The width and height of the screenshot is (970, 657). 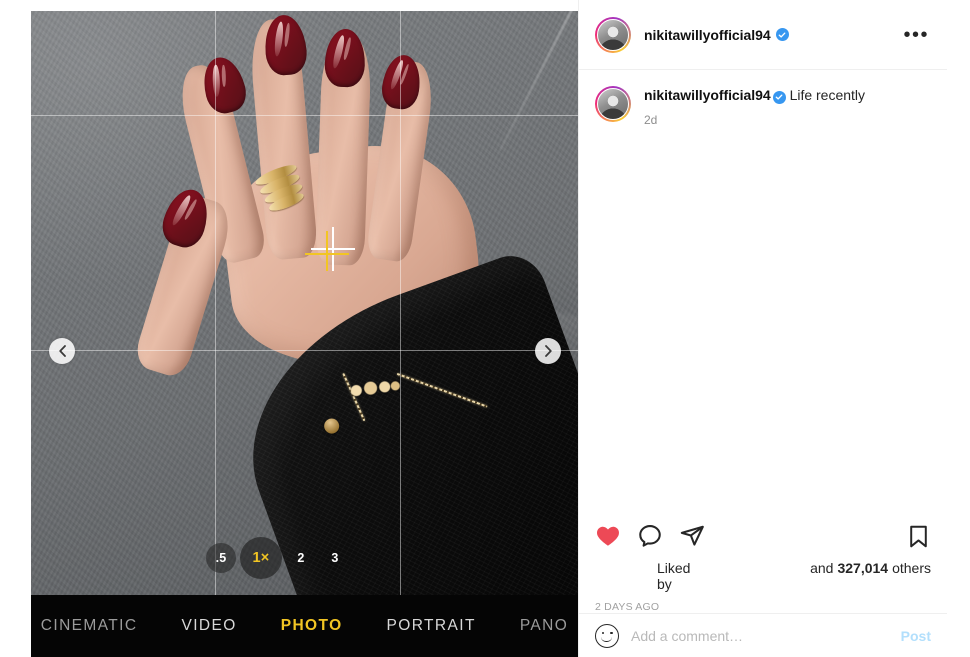 I want to click on chevron-left-icon, so click(x=62, y=351).